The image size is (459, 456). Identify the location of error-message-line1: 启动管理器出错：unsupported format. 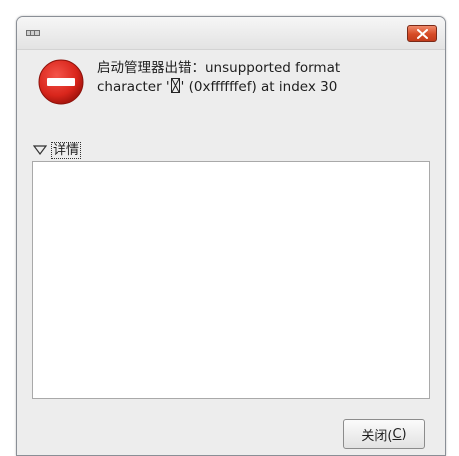
(219, 68).